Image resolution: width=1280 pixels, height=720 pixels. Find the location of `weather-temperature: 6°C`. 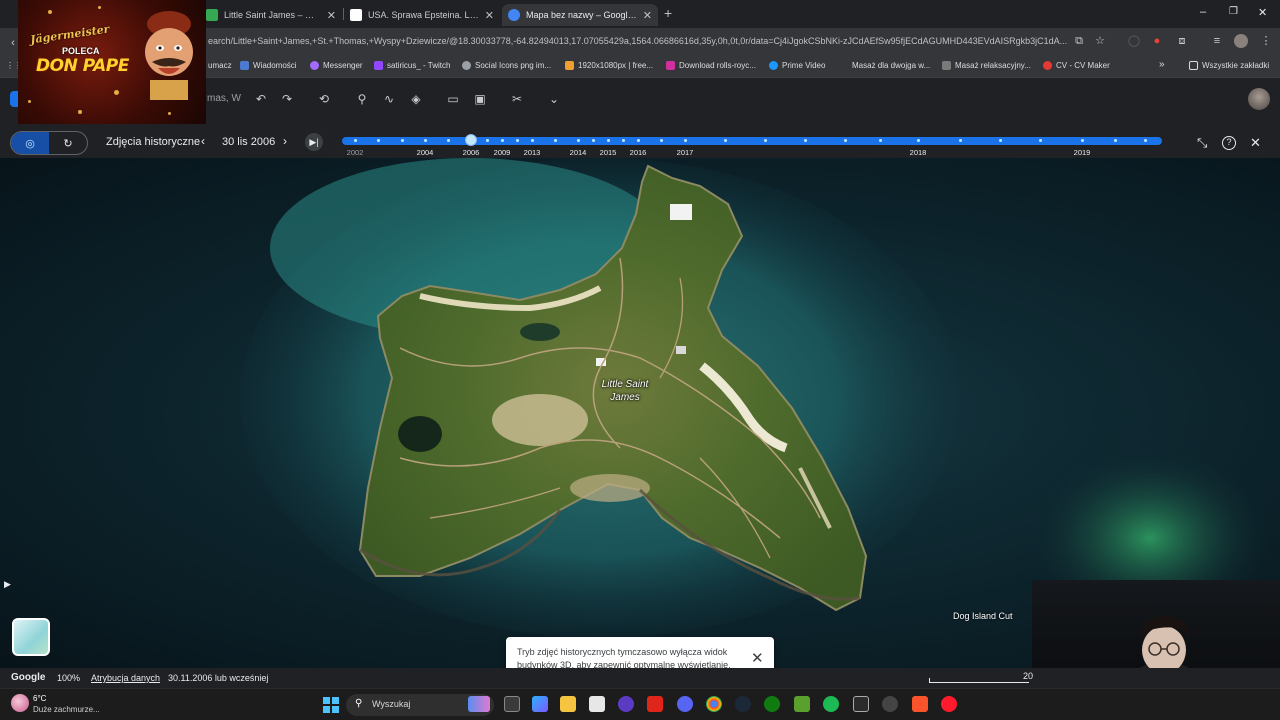

weather-temperature: 6°C is located at coordinates (39, 698).